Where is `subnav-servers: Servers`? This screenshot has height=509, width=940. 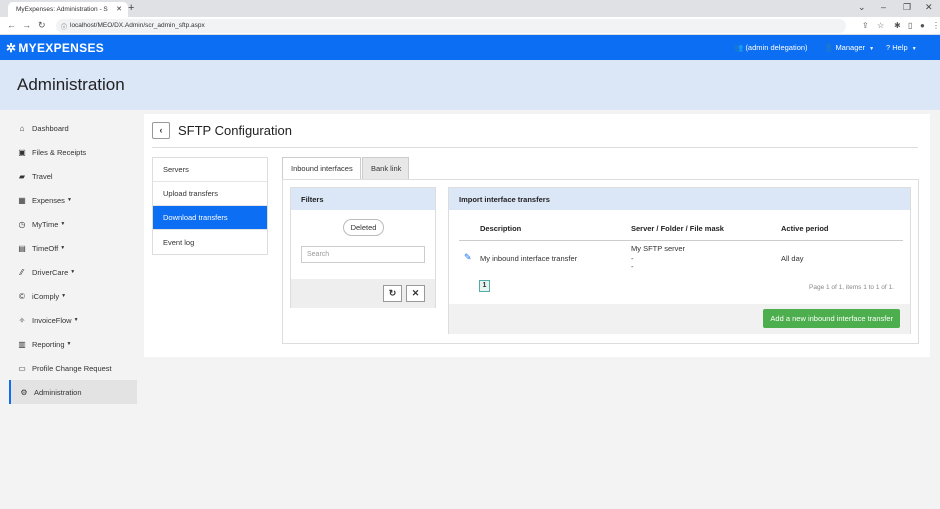
subnav-servers: Servers is located at coordinates (210, 170).